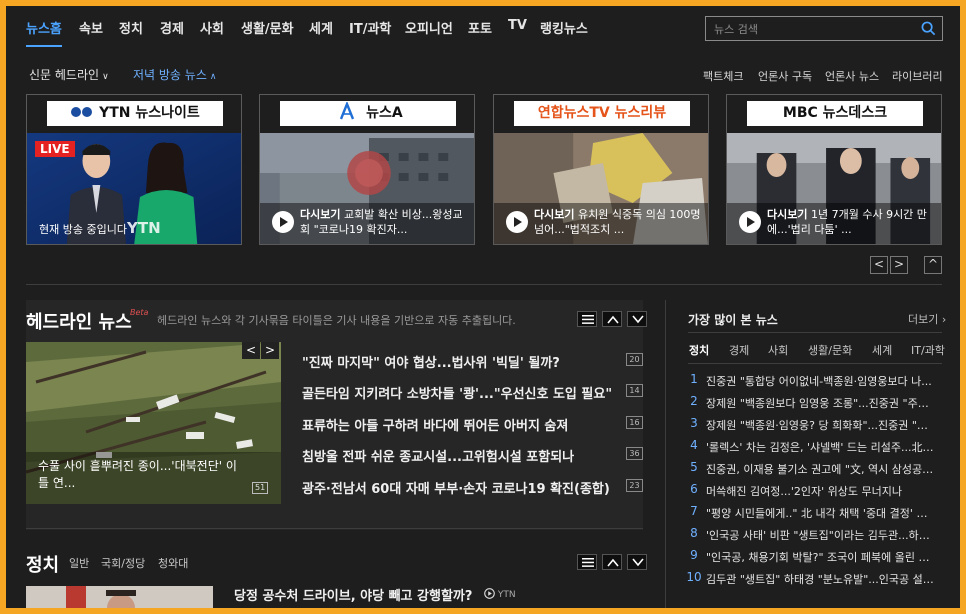 The width and height of the screenshot is (966, 614). Describe the element at coordinates (462, 361) in the screenshot. I see `headline-item: "진짜 마지막" 여야 협상...법사위 '빅딜' 될까?` at that location.